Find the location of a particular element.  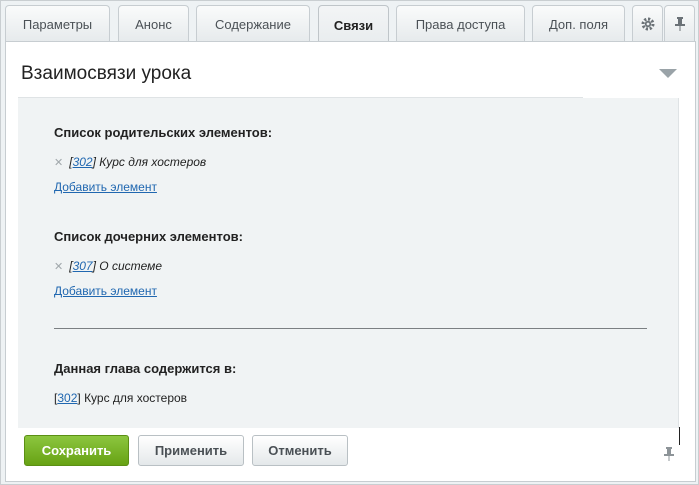

add-child-link: Добавить элемент is located at coordinates (105, 291).